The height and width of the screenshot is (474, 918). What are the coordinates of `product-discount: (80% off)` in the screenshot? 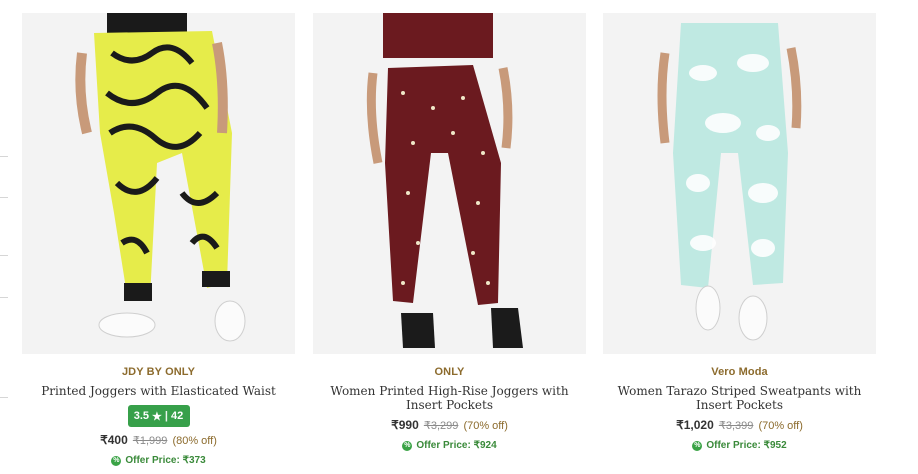 It's located at (194, 441).